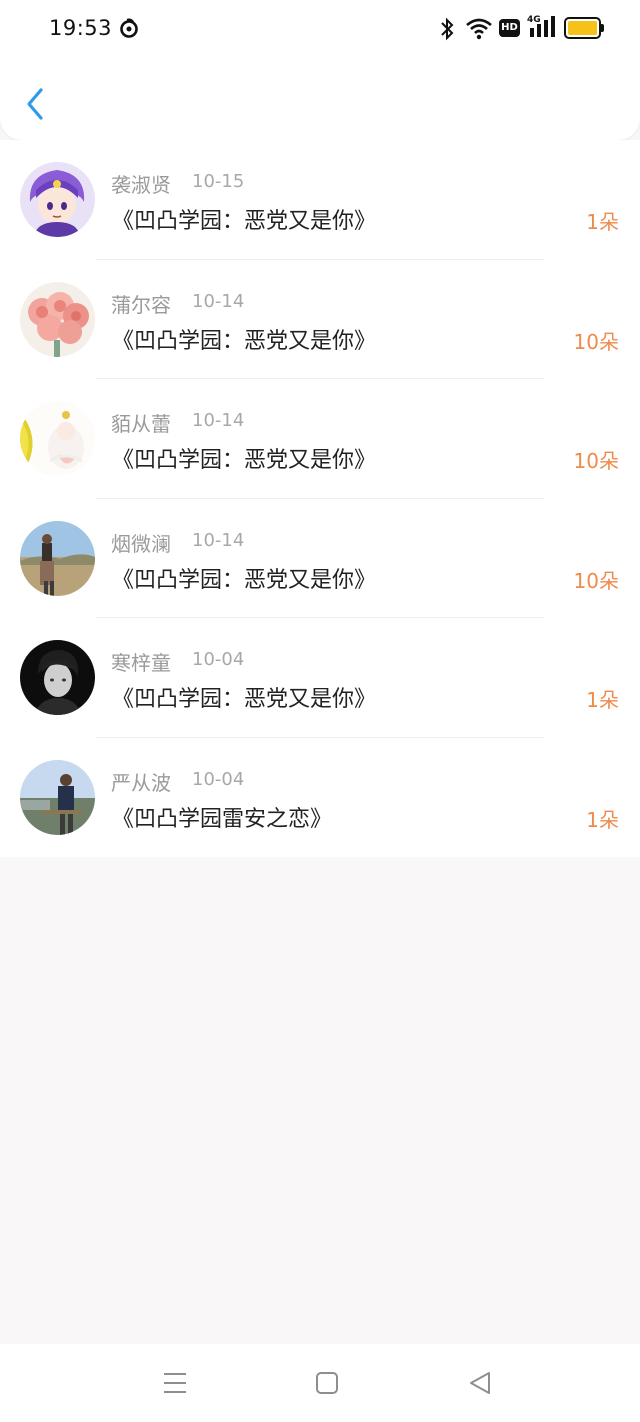  Describe the element at coordinates (320, 29) in the screenshot. I see `status-bar: 19:53 HD 4G` at that location.